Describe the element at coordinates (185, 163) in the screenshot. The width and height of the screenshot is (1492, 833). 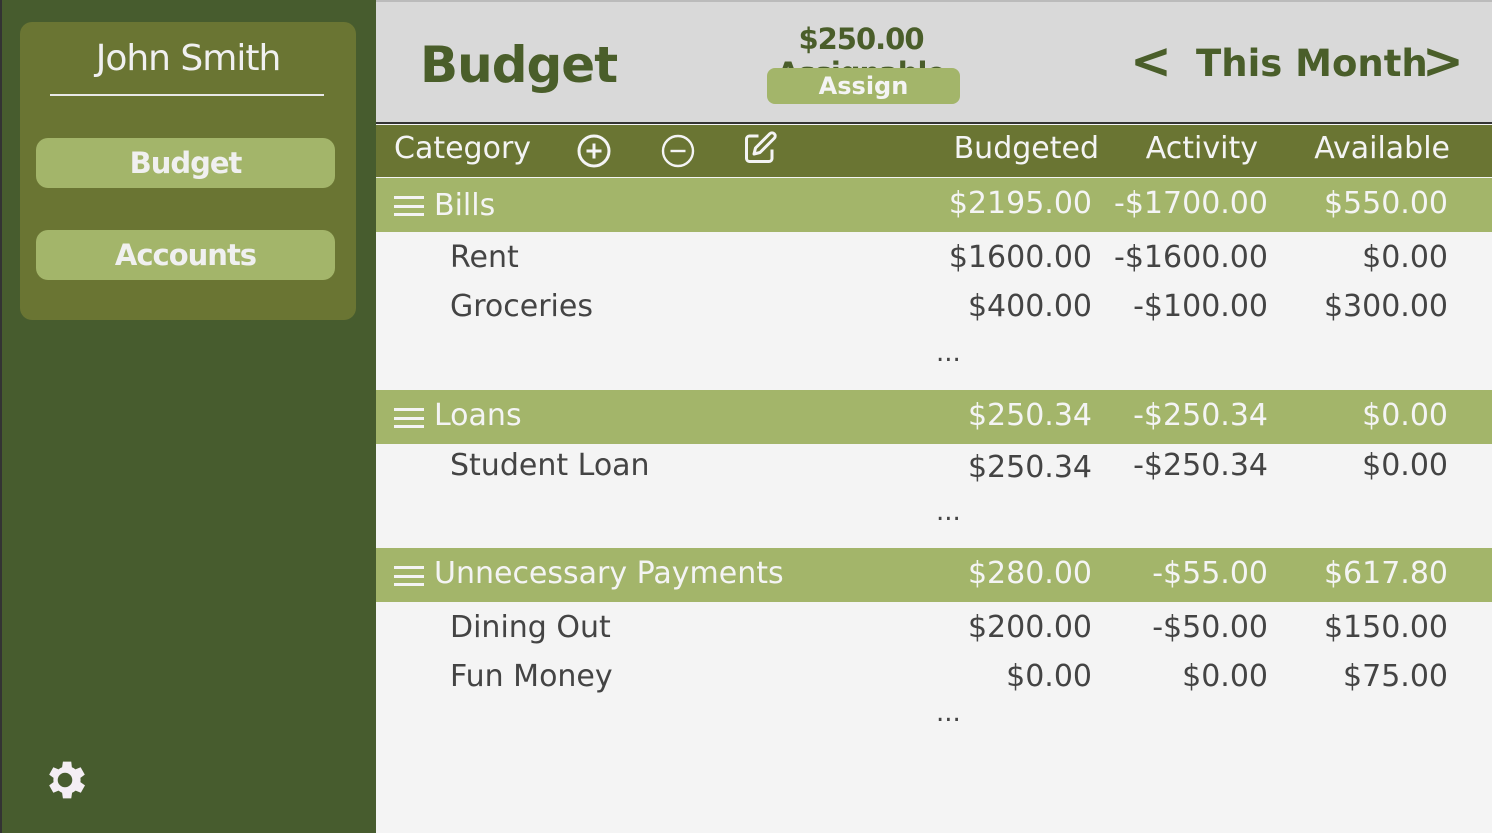
I see `nav-budget-button: Budget` at that location.